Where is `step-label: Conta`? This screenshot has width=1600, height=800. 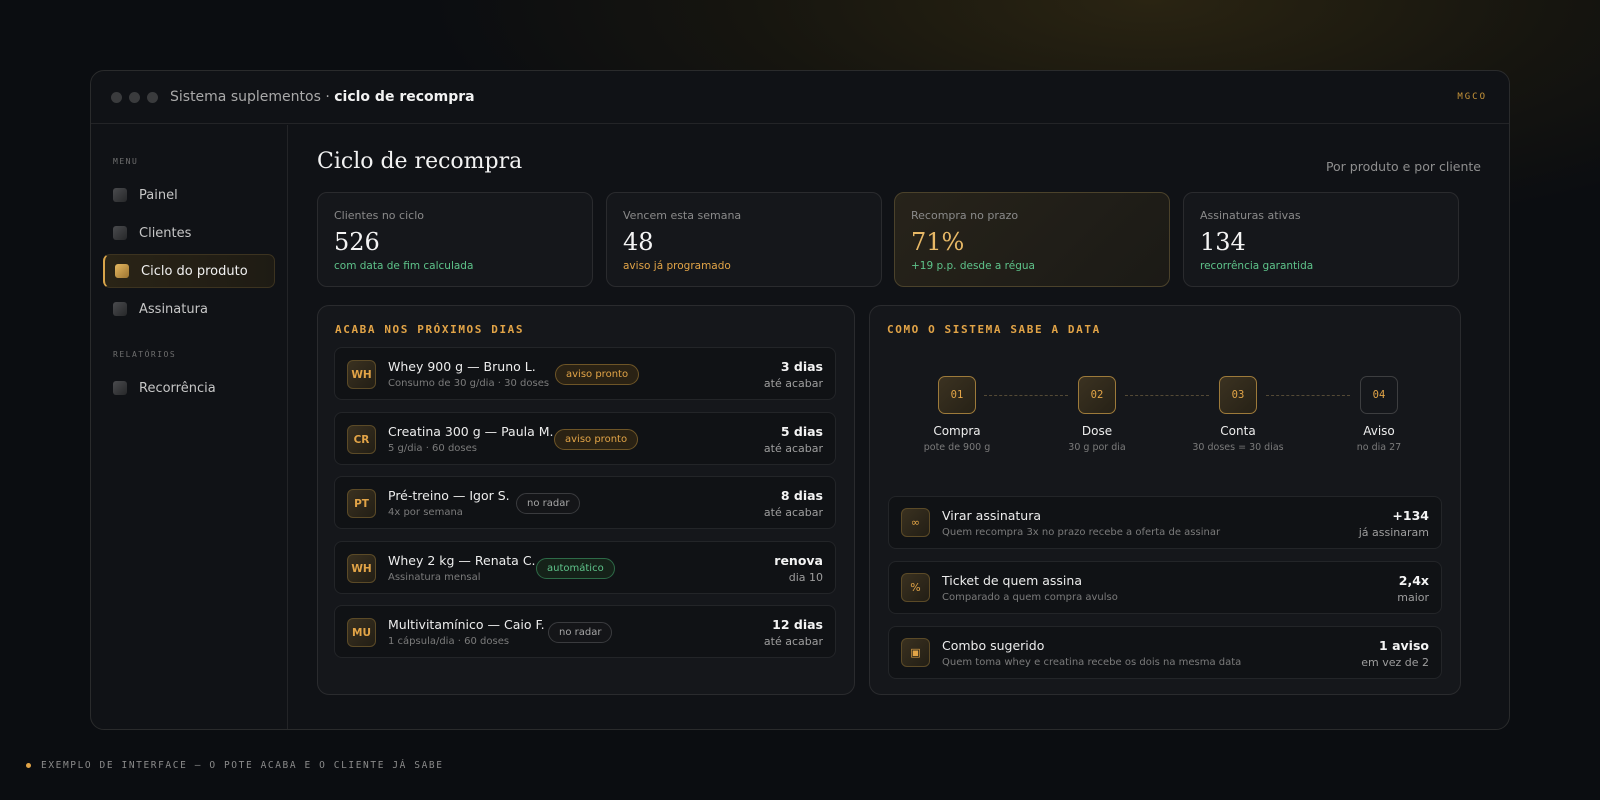 step-label: Conta is located at coordinates (1238, 431).